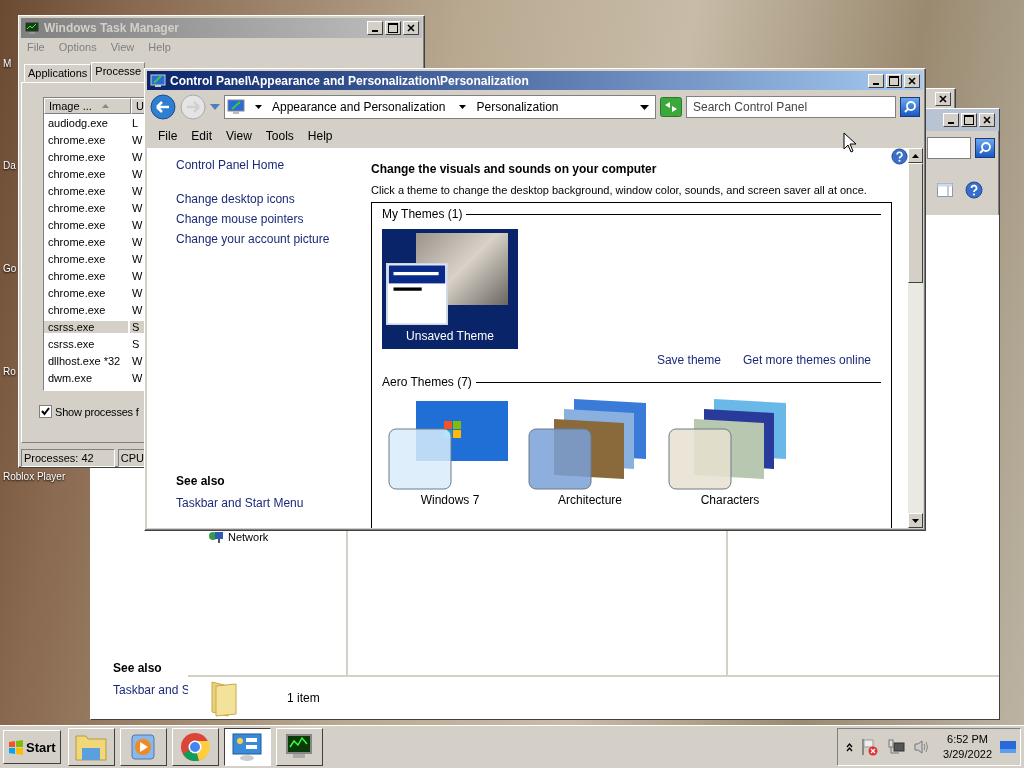 The width and height of the screenshot is (1024, 768). I want to click on menu-item: Tools, so click(279, 136).